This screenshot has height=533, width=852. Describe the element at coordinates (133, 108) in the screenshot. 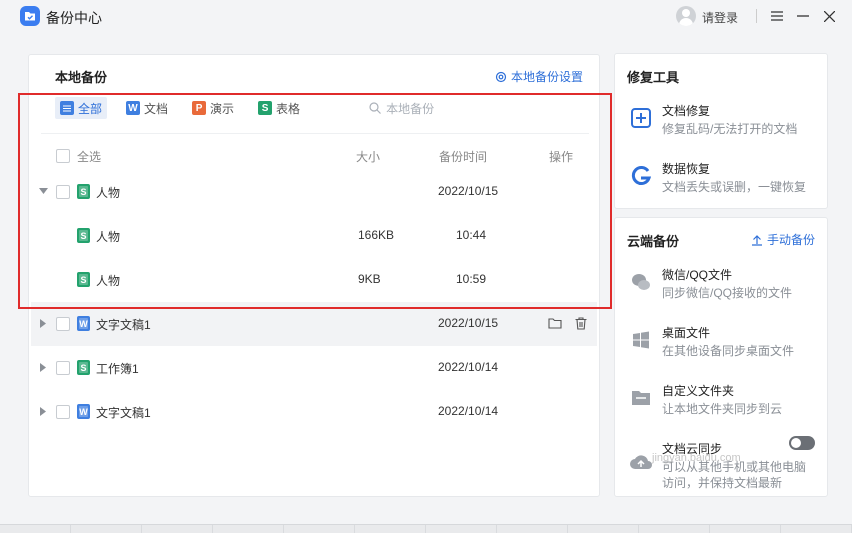

I see `writer-icon: W` at that location.